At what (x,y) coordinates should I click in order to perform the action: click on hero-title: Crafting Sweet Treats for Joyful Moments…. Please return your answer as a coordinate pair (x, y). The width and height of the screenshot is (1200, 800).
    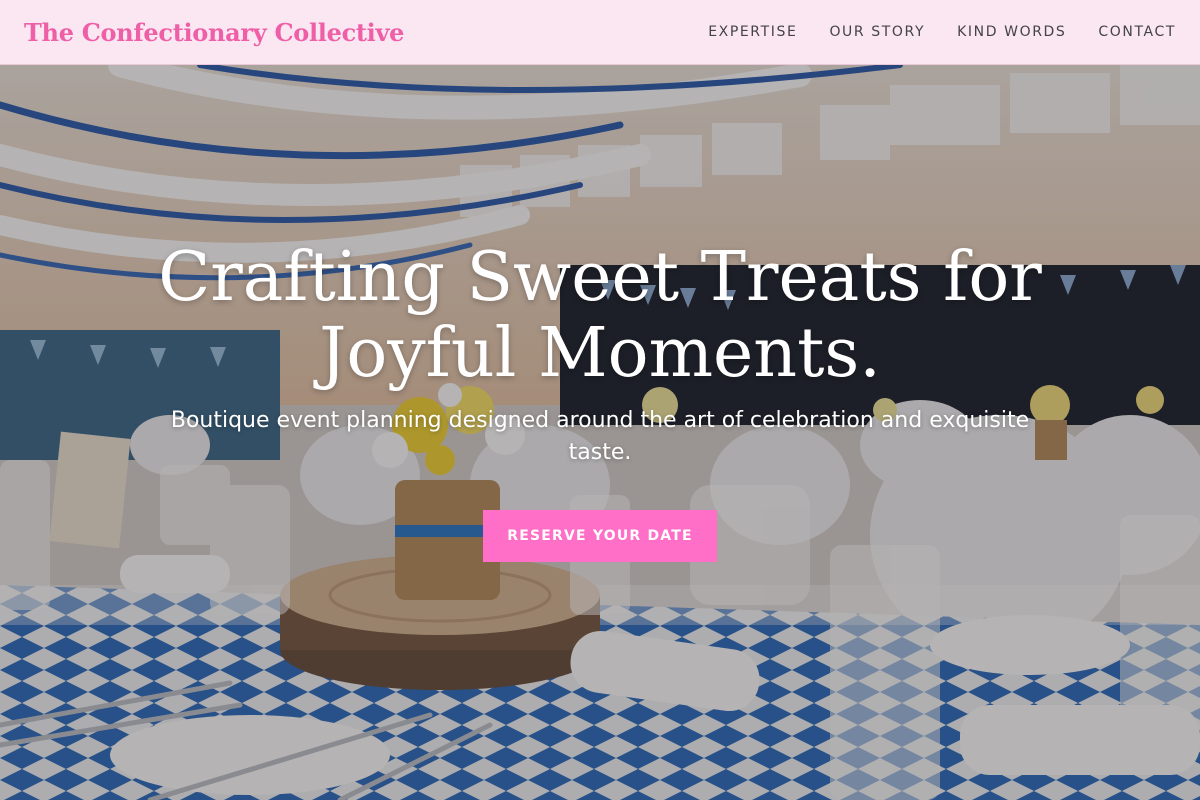
    Looking at the image, I should click on (600, 315).